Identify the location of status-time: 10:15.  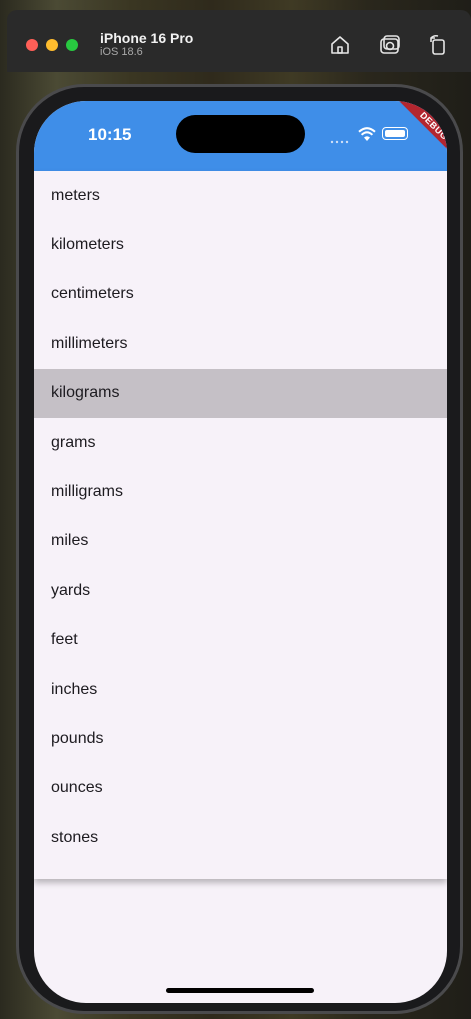
(110, 134).